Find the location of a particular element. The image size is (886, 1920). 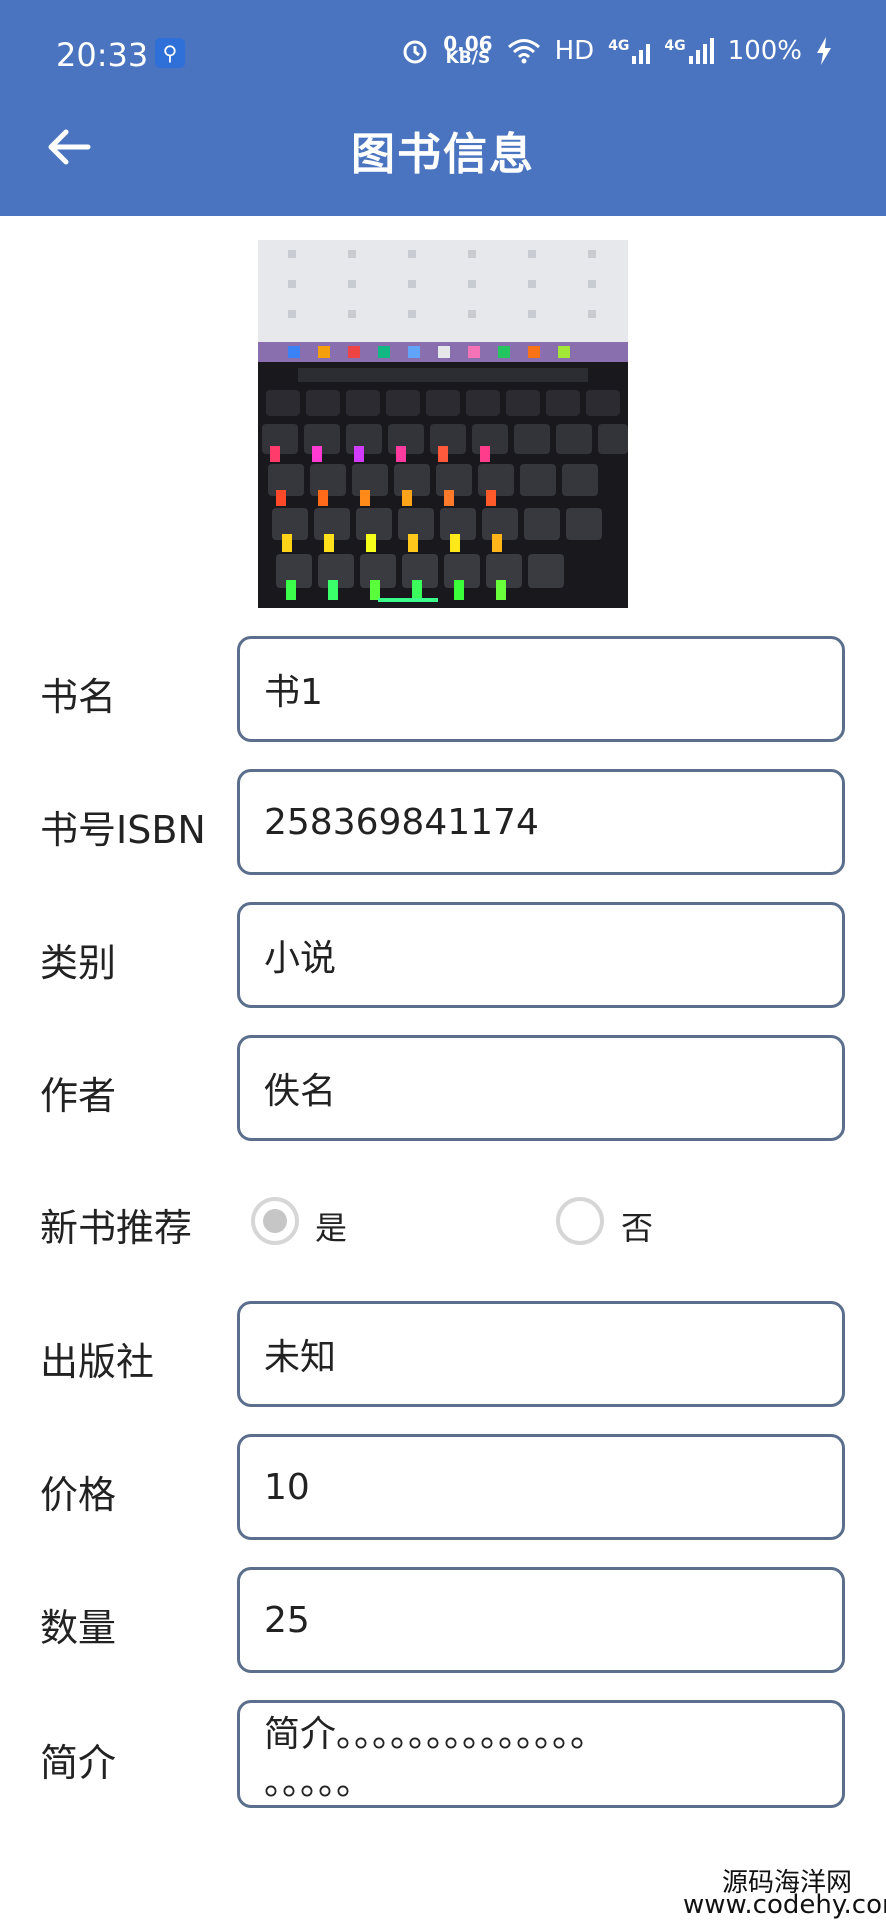

isbn-value: 258369841174 is located at coordinates (401, 822).